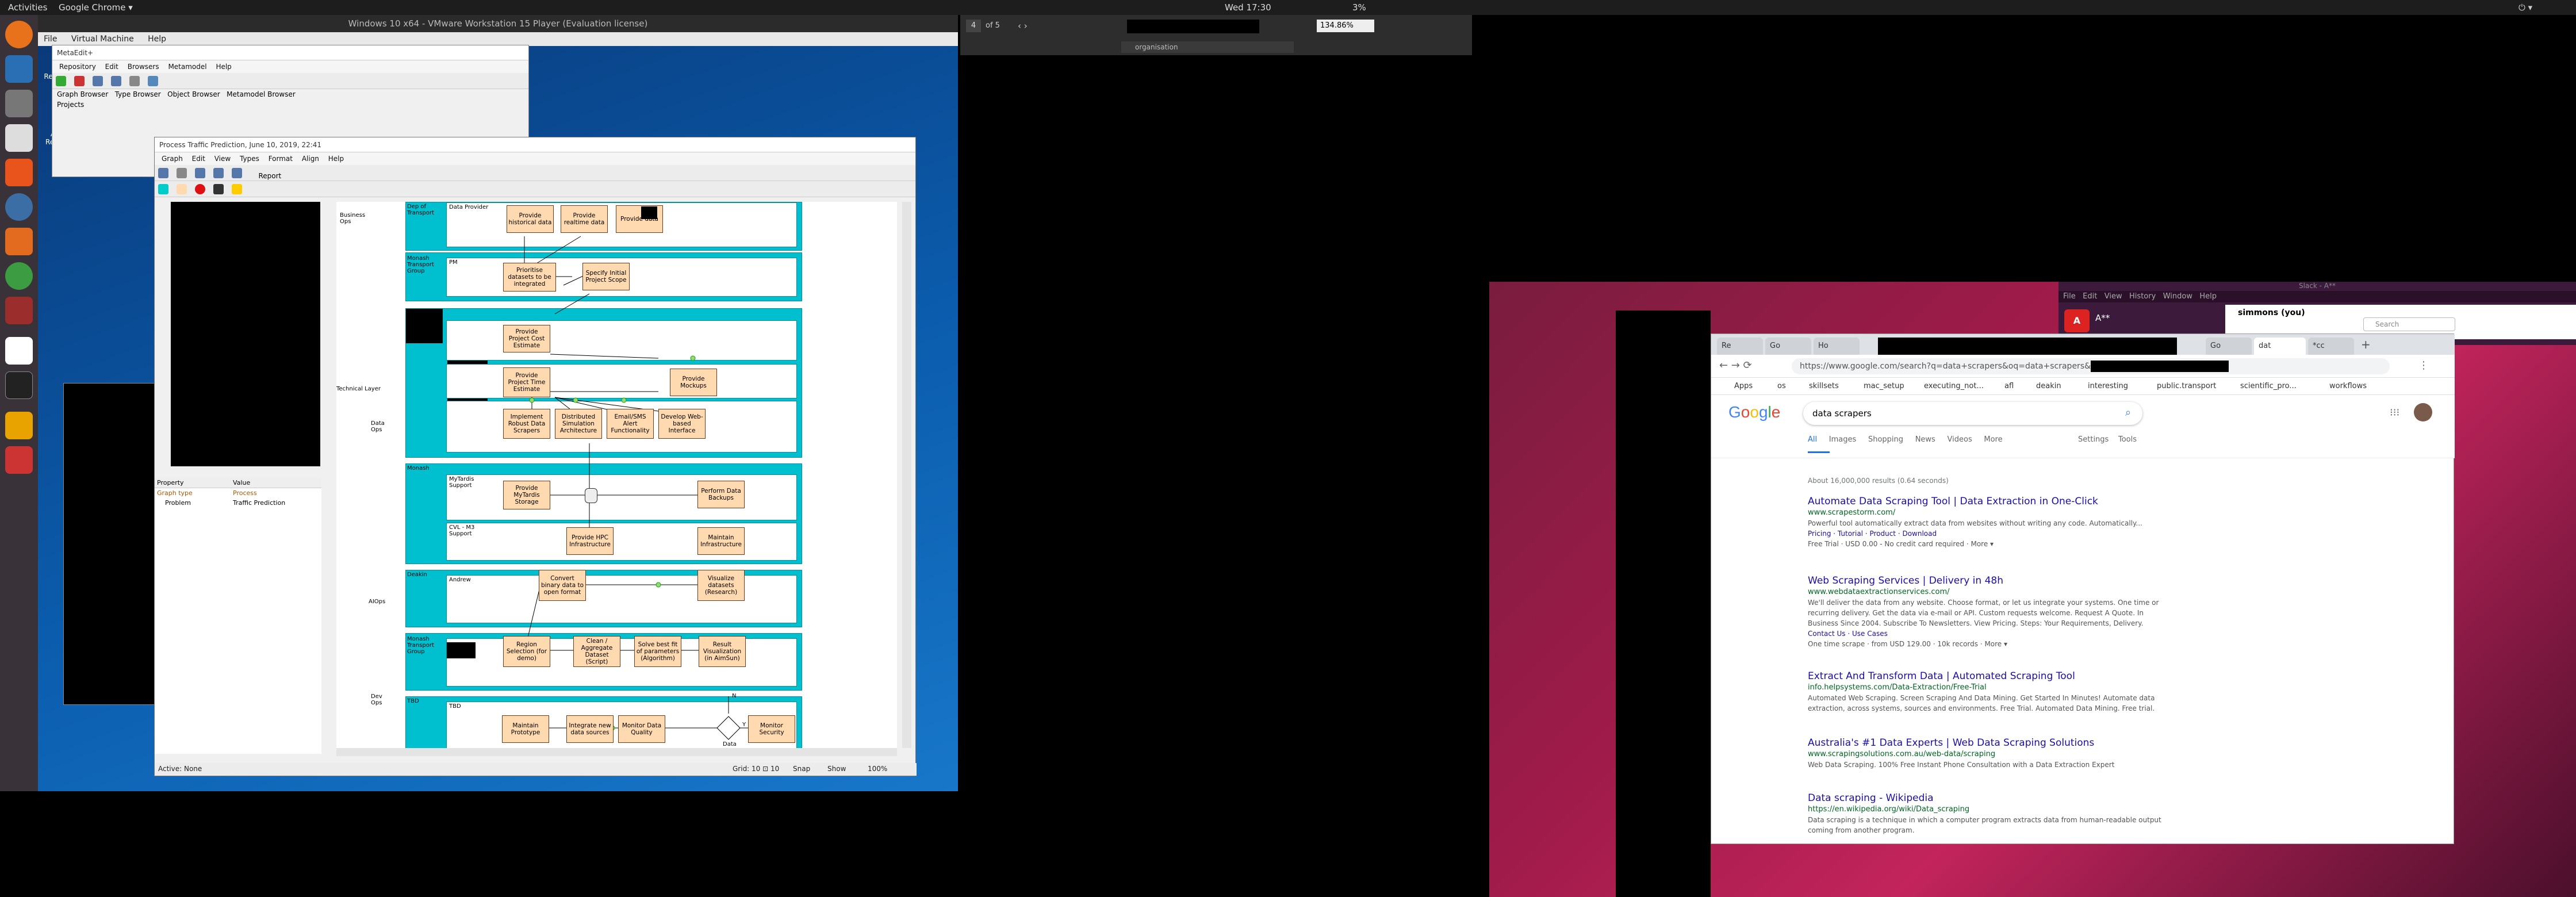 The image size is (2576, 897). Describe the element at coordinates (19, 276) in the screenshot. I see `chrome-icon` at that location.